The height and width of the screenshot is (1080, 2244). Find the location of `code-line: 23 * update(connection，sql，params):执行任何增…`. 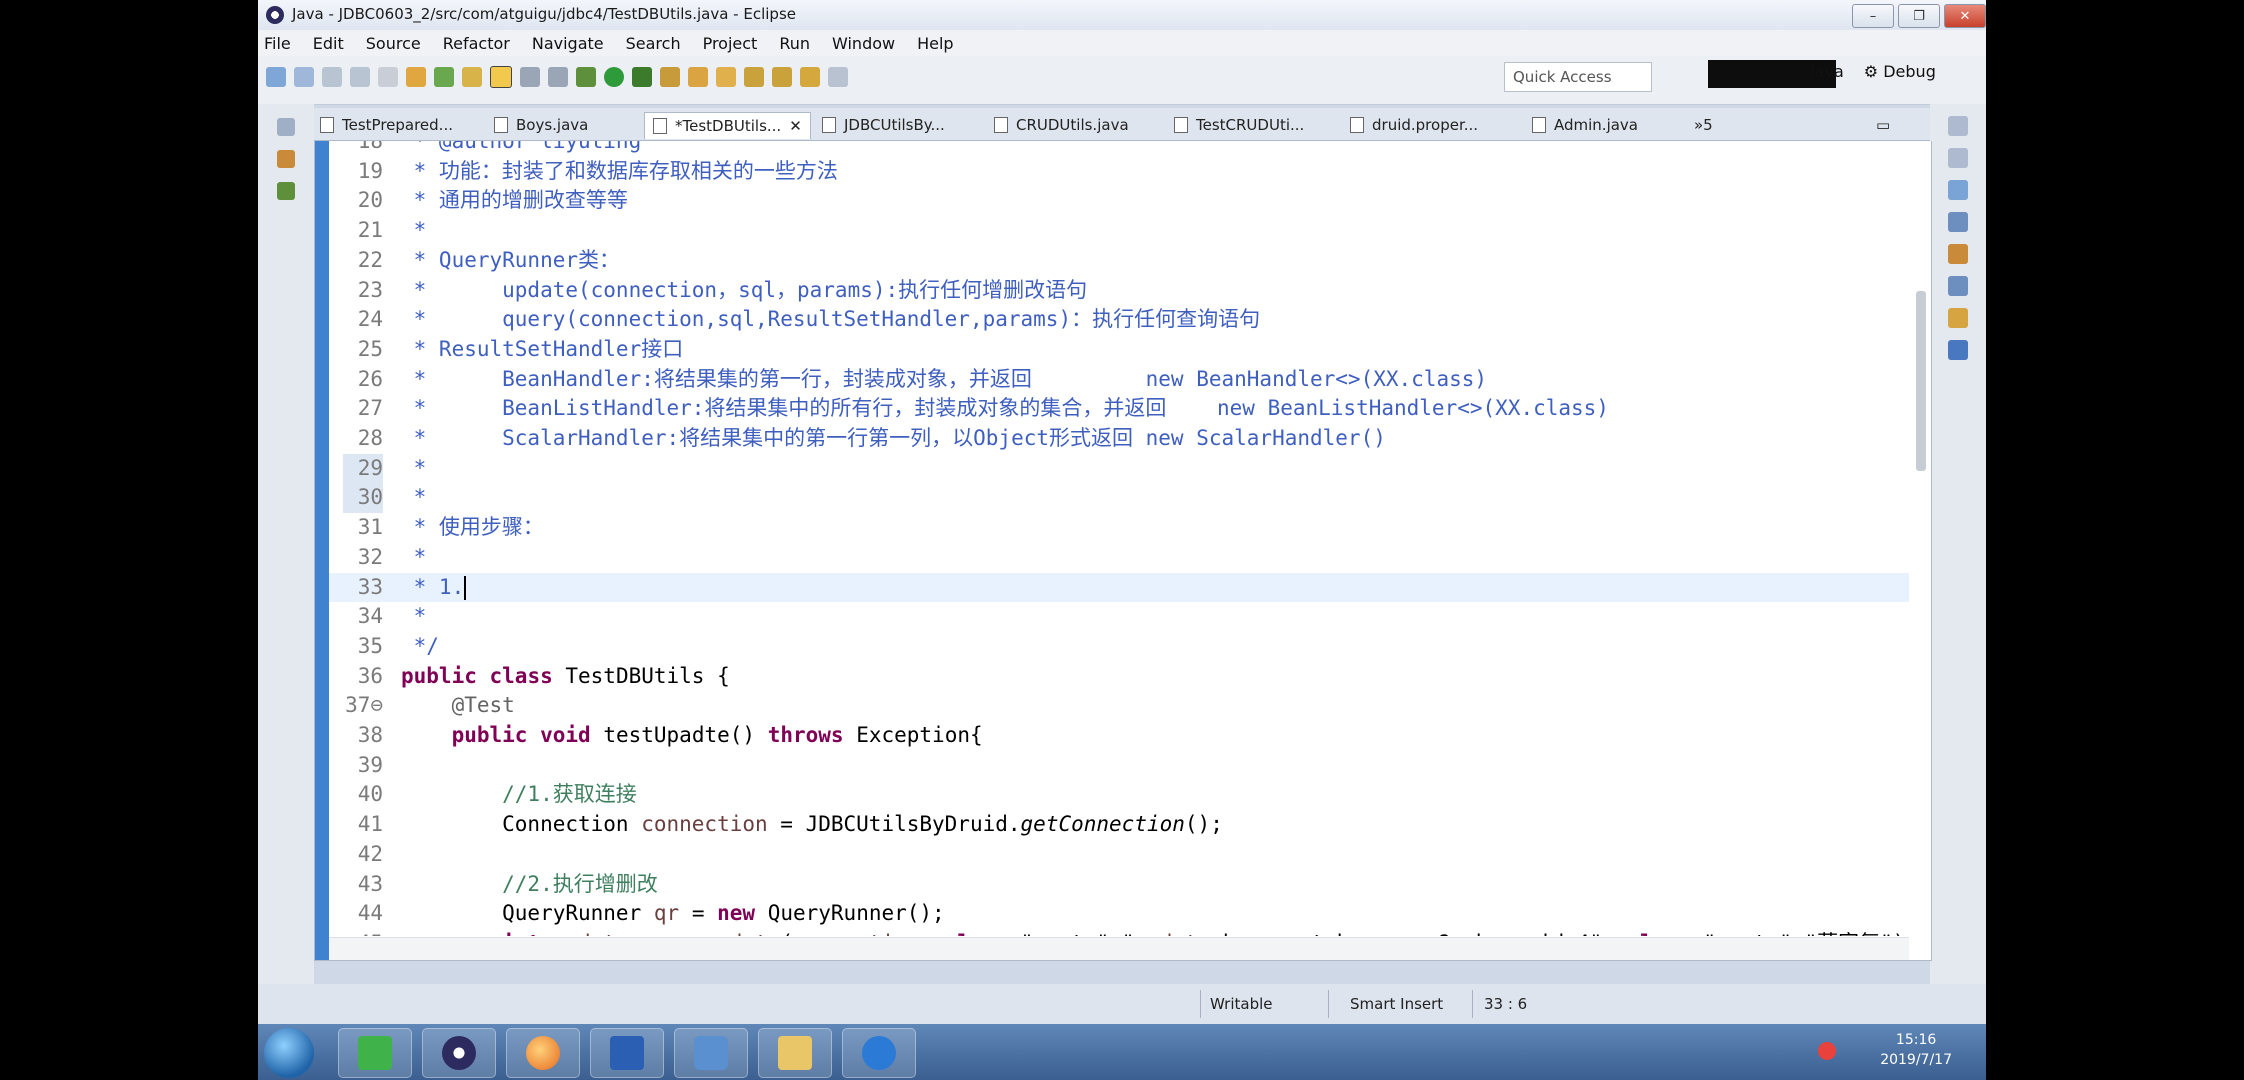

code-line: 23 * update(connection，sql，params):执行任何增… is located at coordinates (1119, 291).